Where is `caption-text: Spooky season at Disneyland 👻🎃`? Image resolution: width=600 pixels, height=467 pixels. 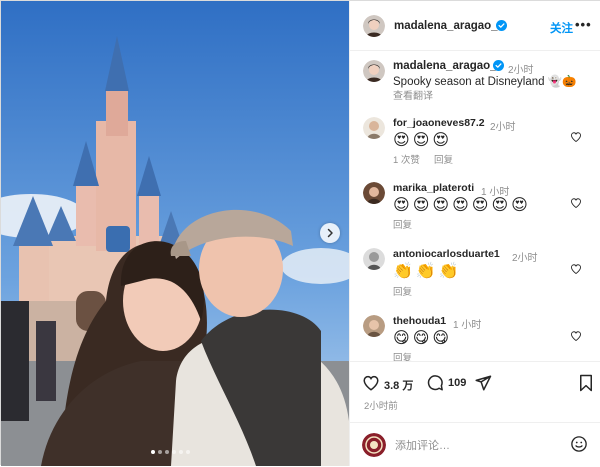
caption-text: Spooky season at Disneyland 👻🎃 is located at coordinates (485, 82).